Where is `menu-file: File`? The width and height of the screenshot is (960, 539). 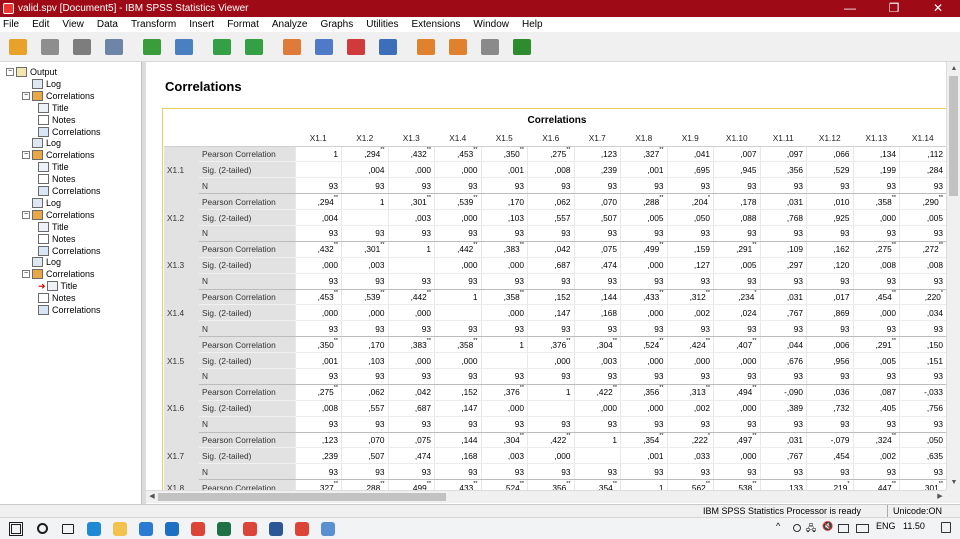
menu-file: File is located at coordinates (11, 24).